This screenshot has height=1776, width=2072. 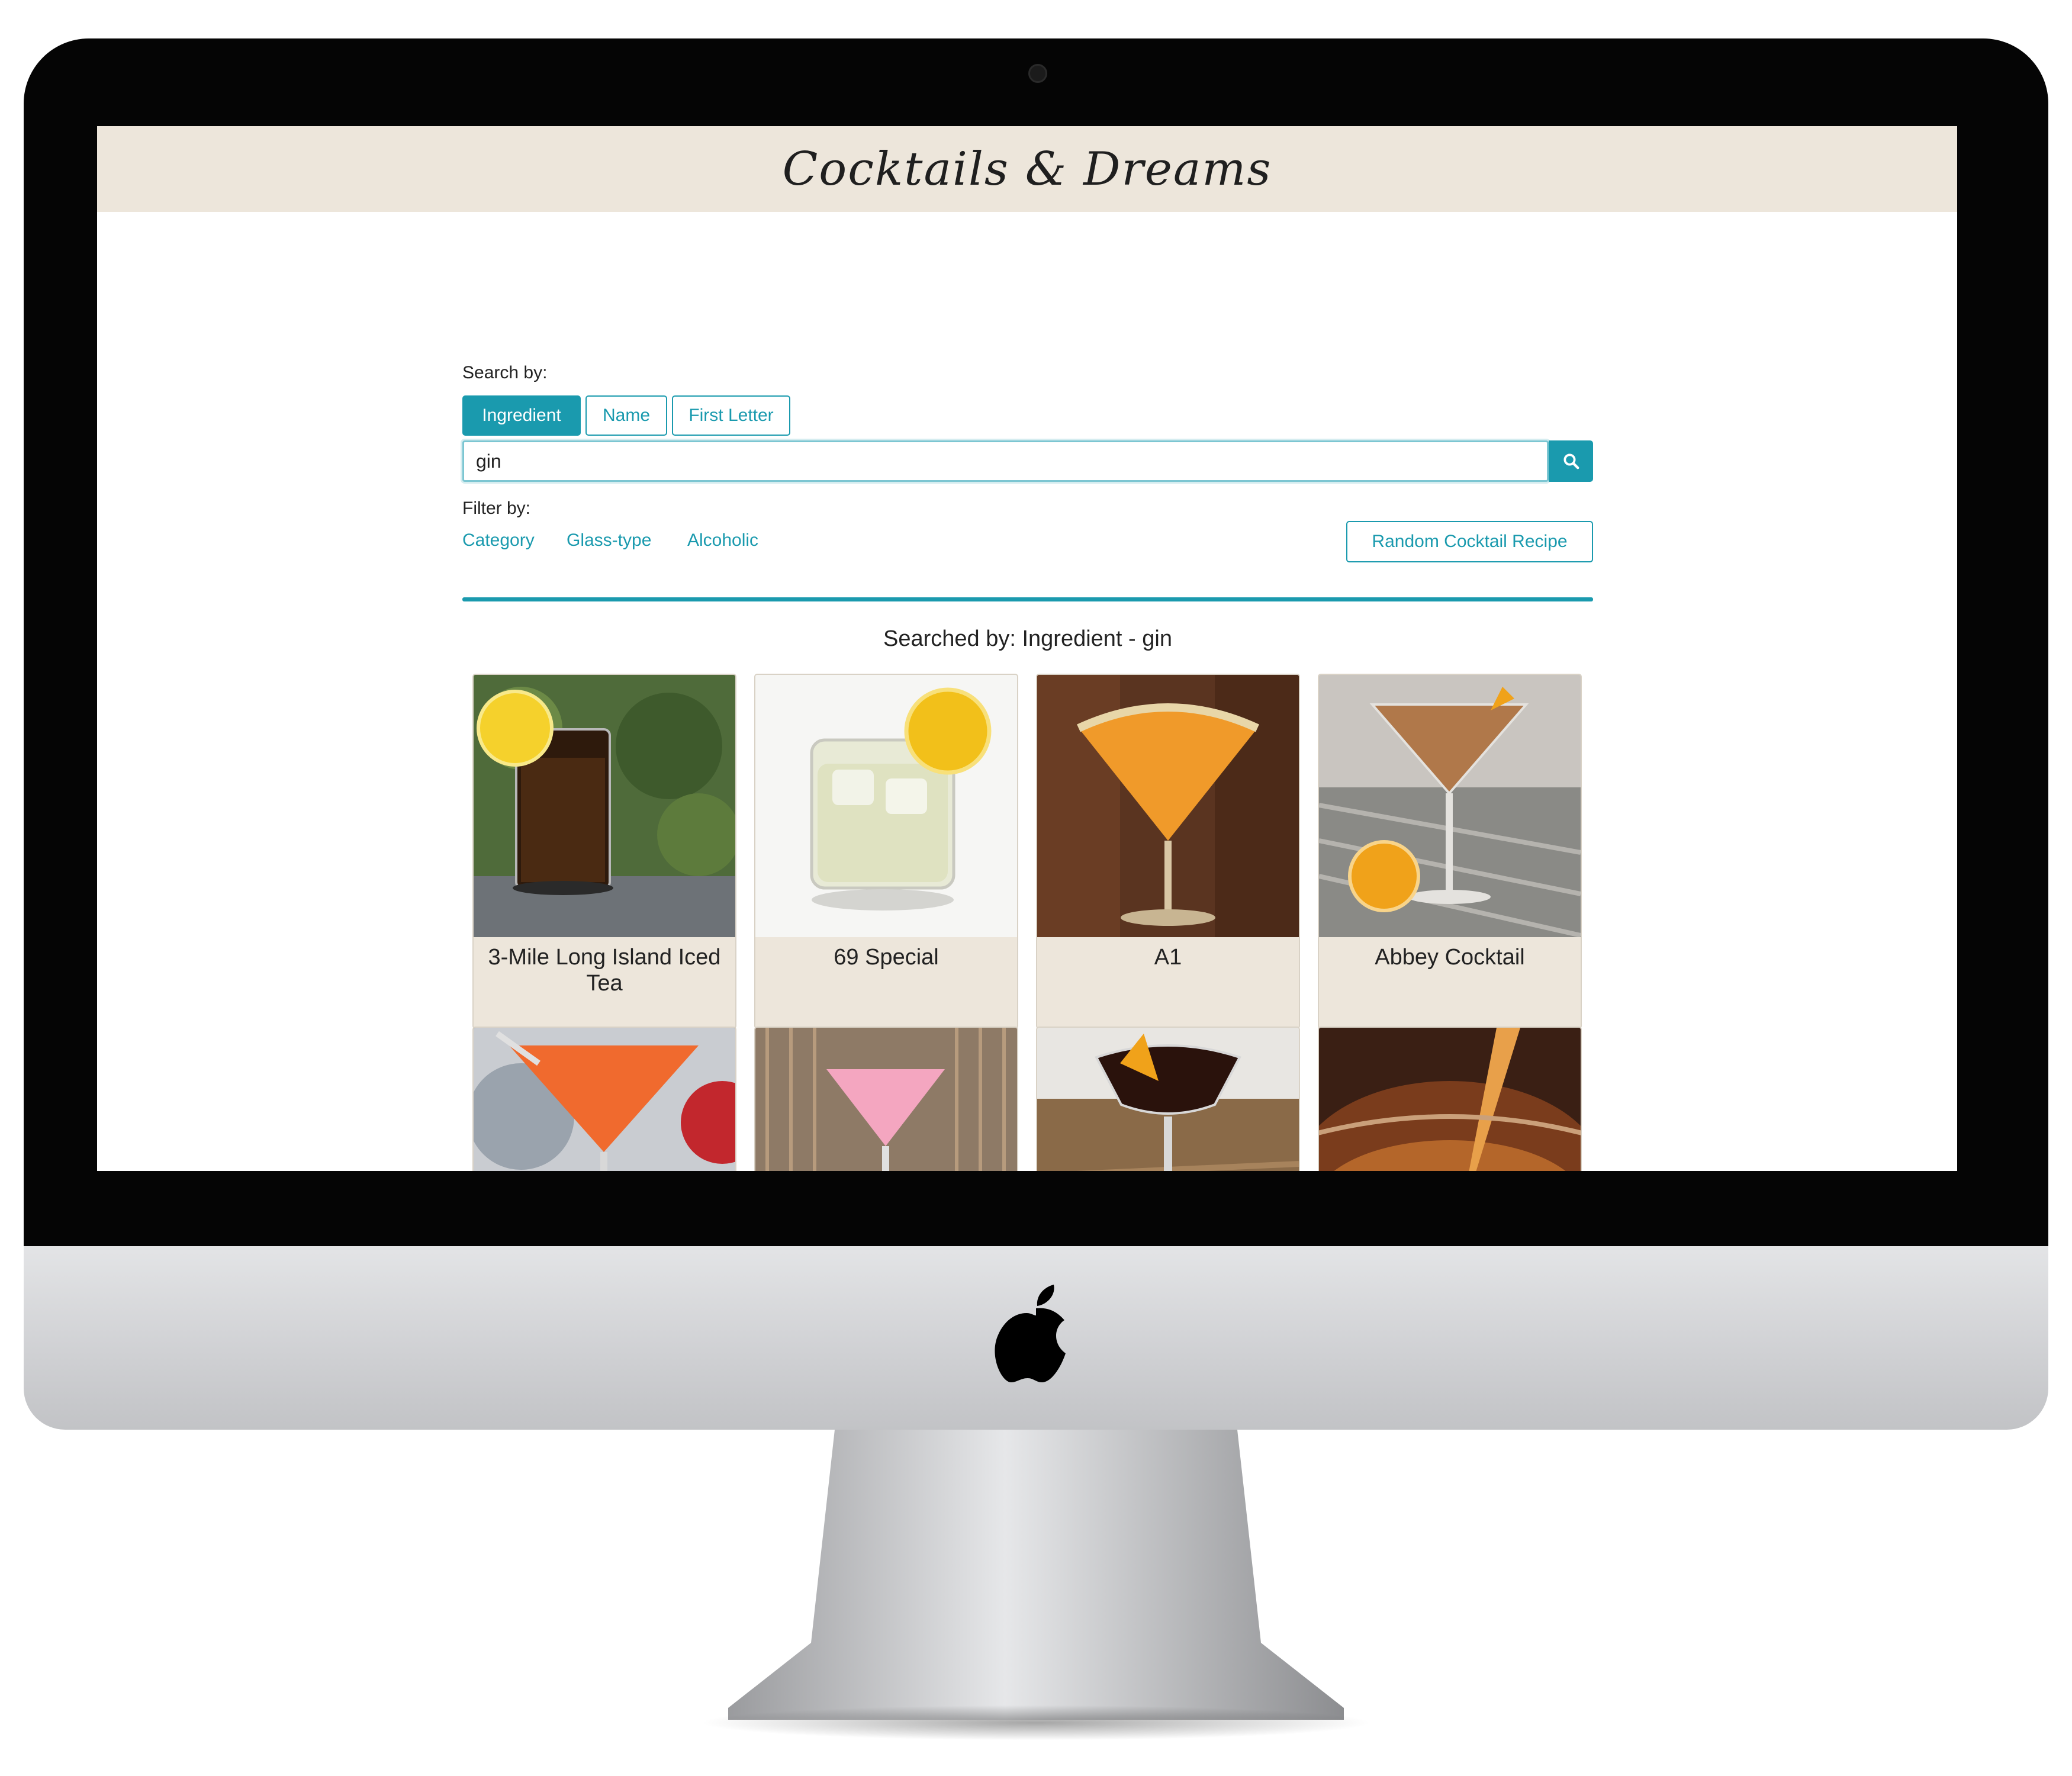 What do you see at coordinates (521, 415) in the screenshot?
I see `tab-ingredient: Ingredient` at bounding box center [521, 415].